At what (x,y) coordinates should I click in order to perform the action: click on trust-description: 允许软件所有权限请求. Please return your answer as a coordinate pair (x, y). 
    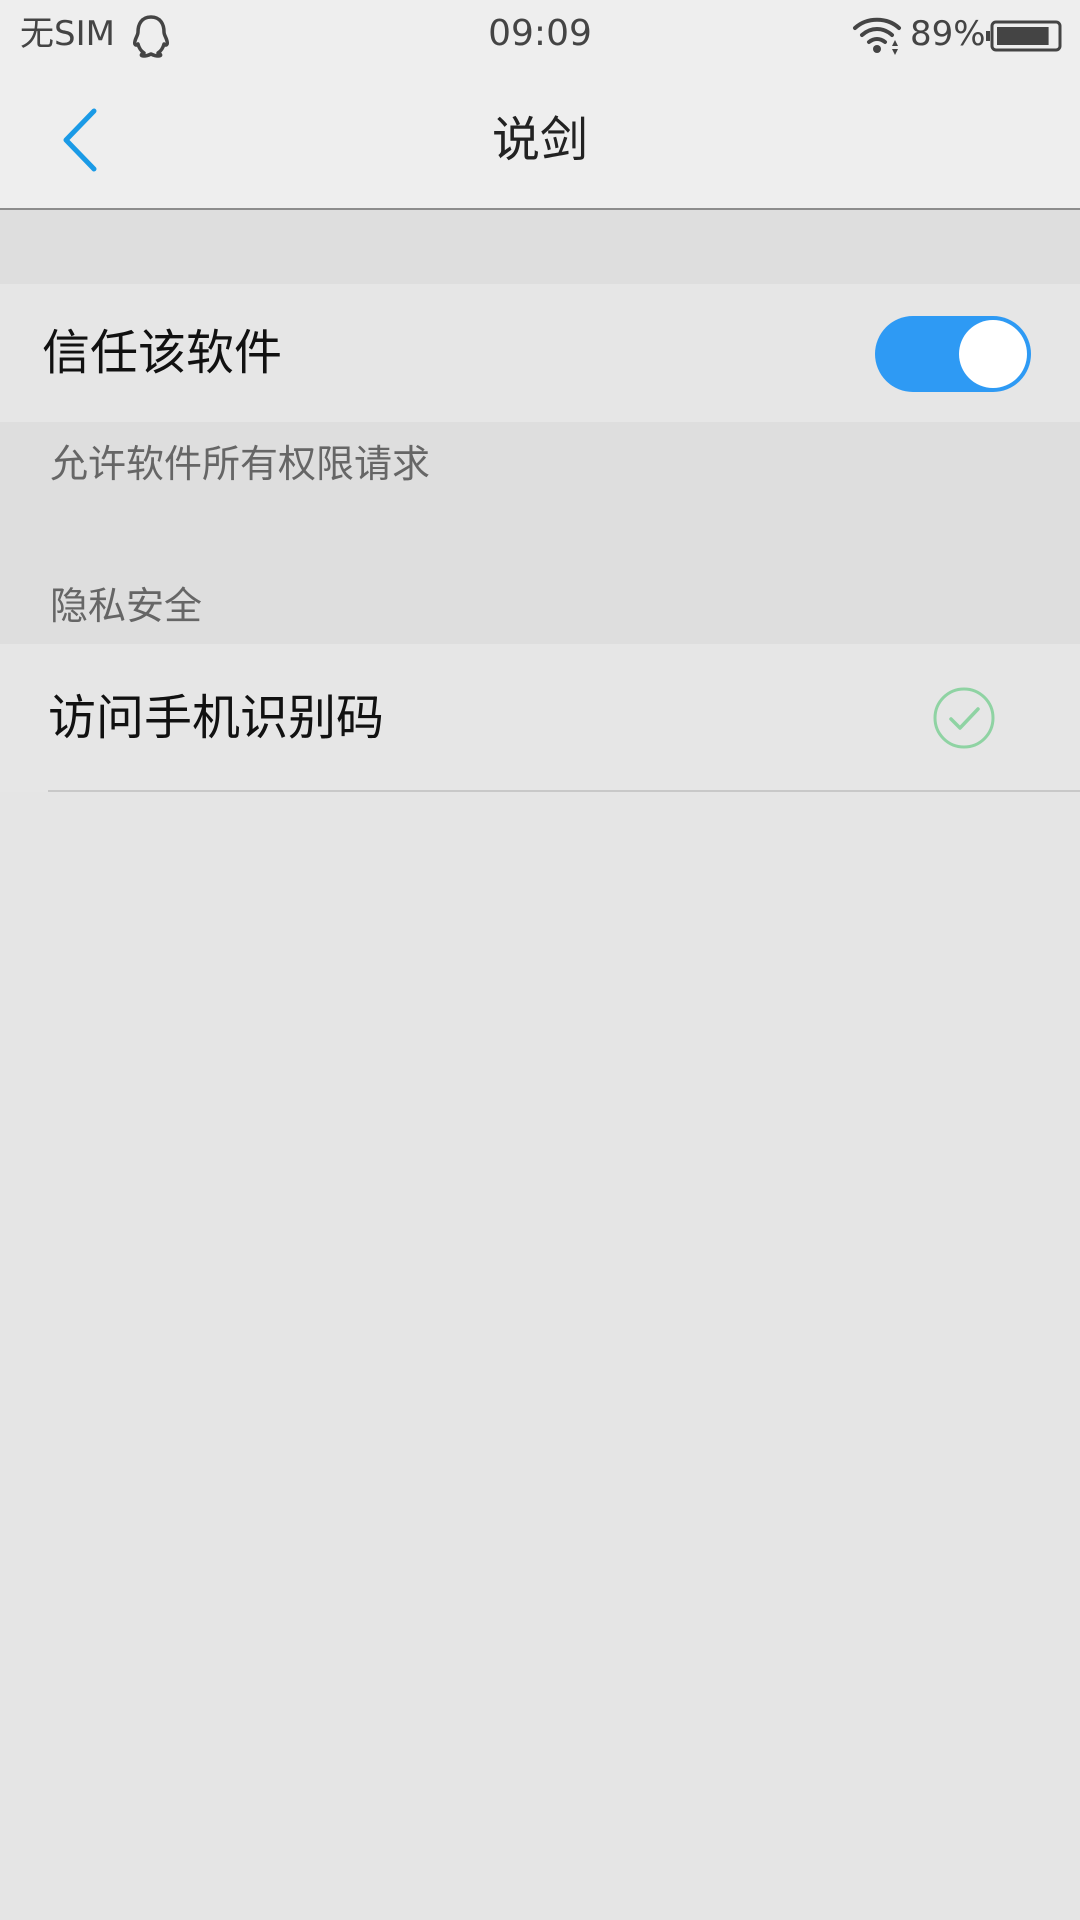
    Looking at the image, I should click on (240, 464).